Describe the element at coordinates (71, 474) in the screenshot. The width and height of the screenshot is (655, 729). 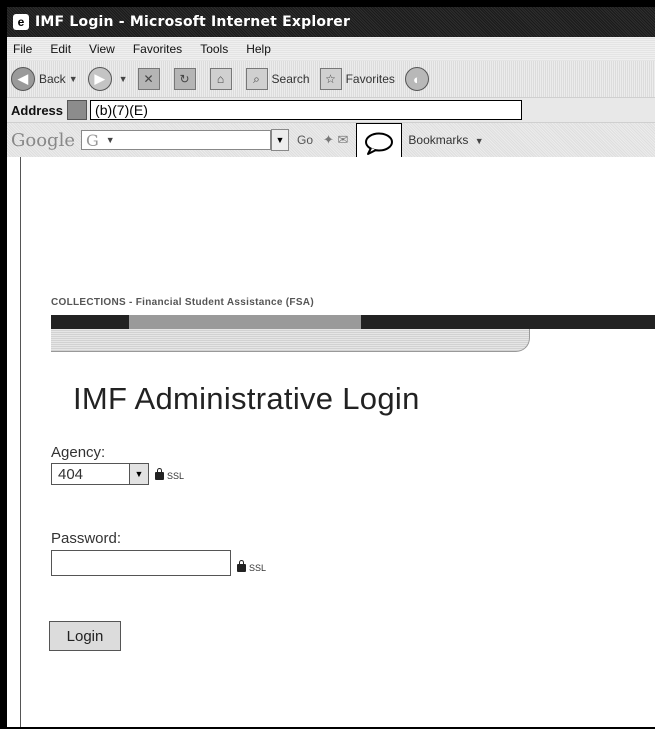
I see `agency-value: 404` at that location.